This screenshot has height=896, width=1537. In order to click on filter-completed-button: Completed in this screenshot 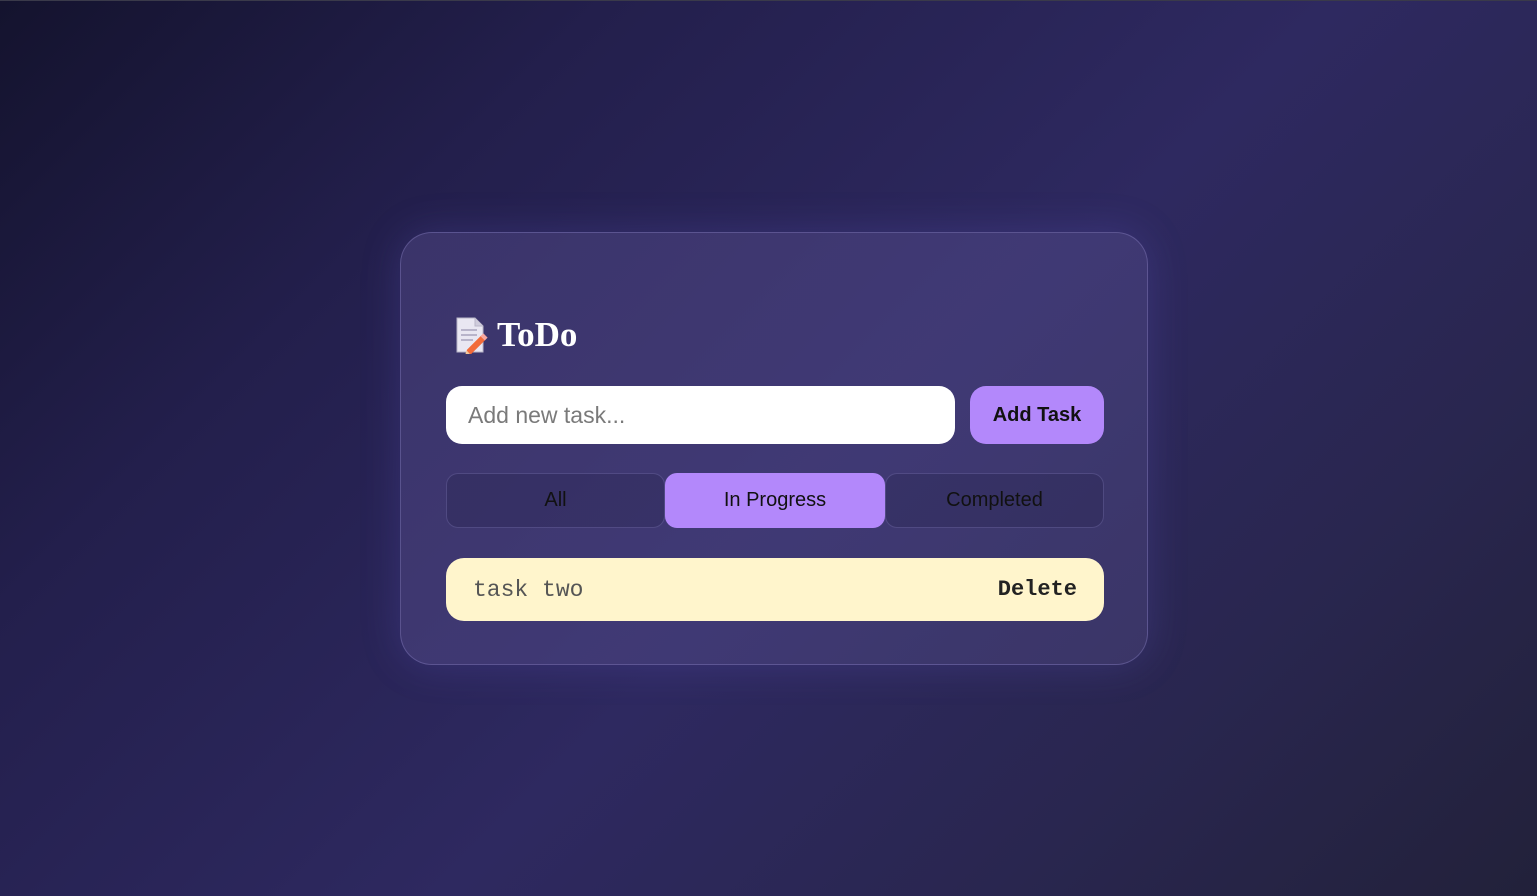, I will do `click(994, 500)`.